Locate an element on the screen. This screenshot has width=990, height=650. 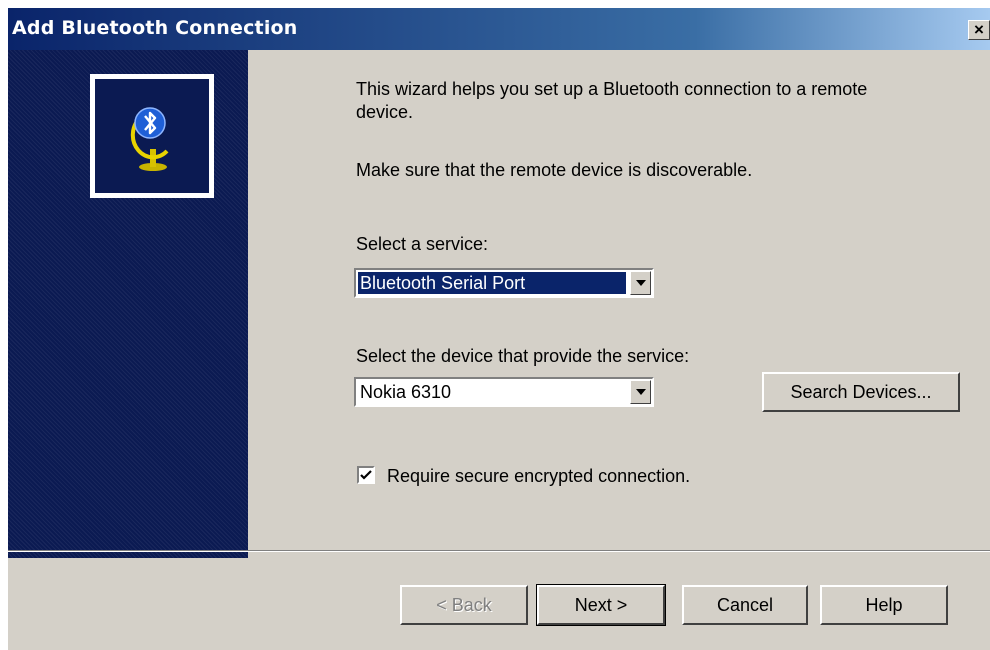
close-icon: × is located at coordinates (979, 29).